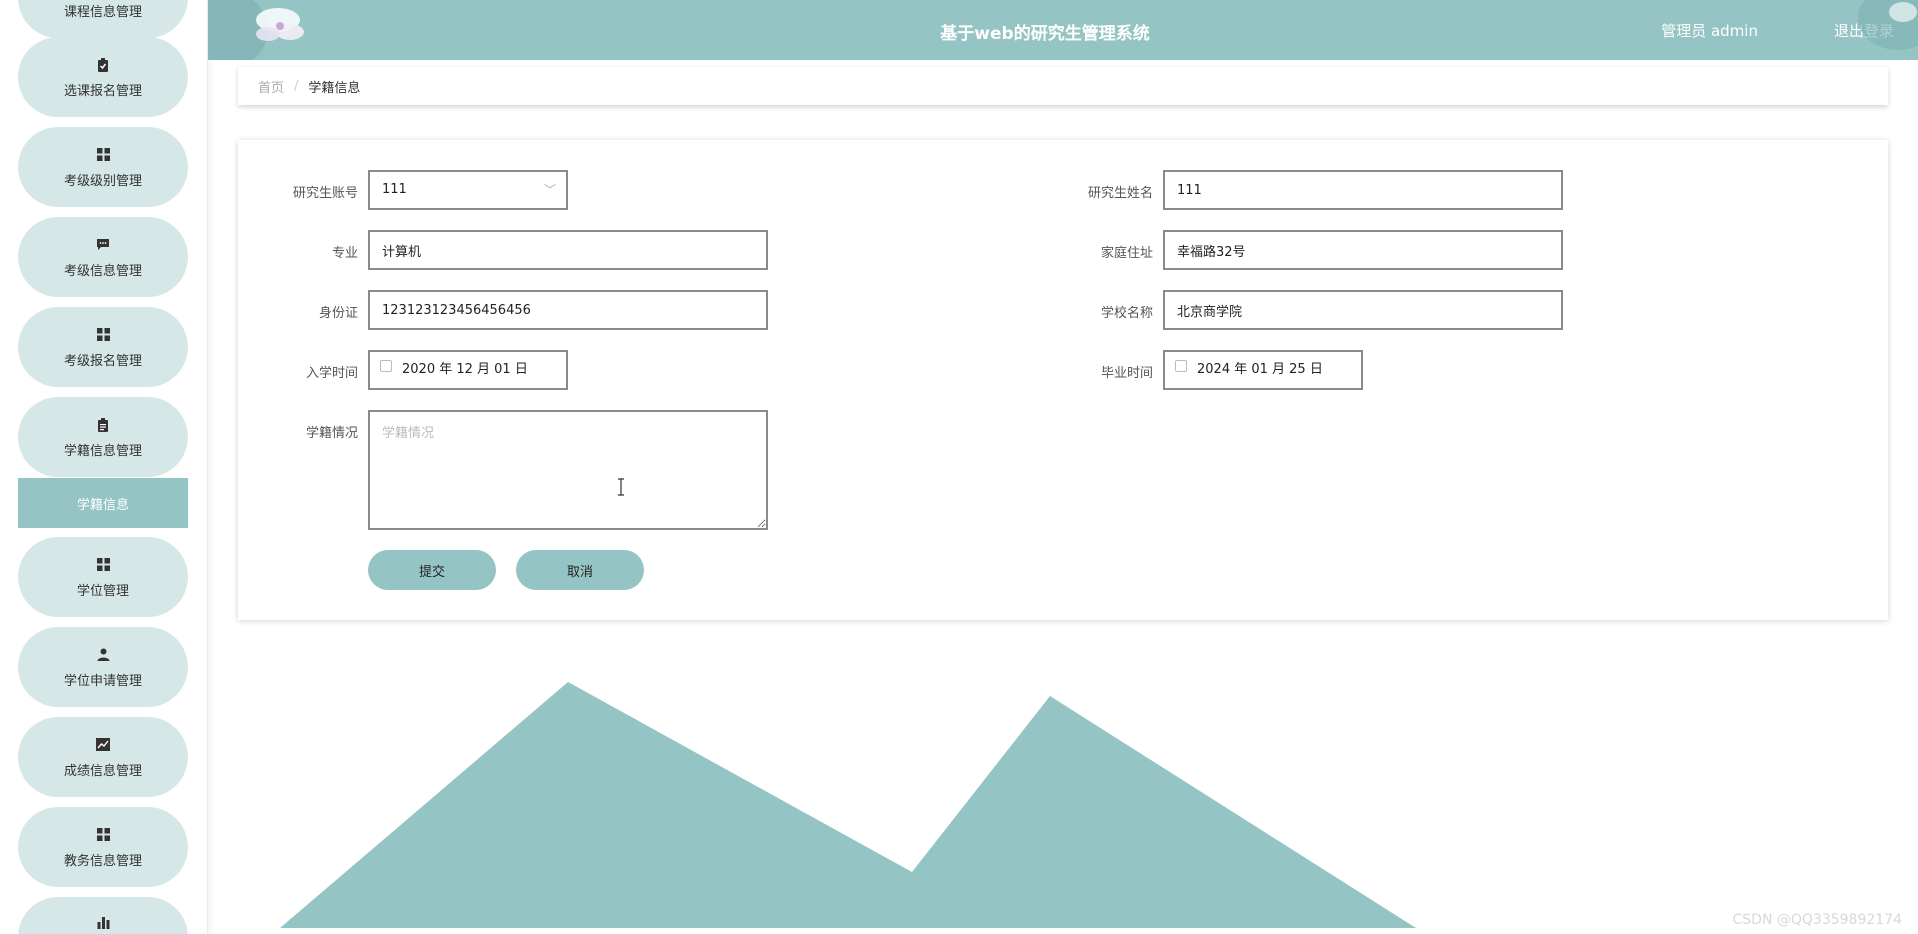 This screenshot has height=934, width=1918. Describe the element at coordinates (102, 861) in the screenshot. I see `sidebar-item-label: 教务信息管理` at that location.